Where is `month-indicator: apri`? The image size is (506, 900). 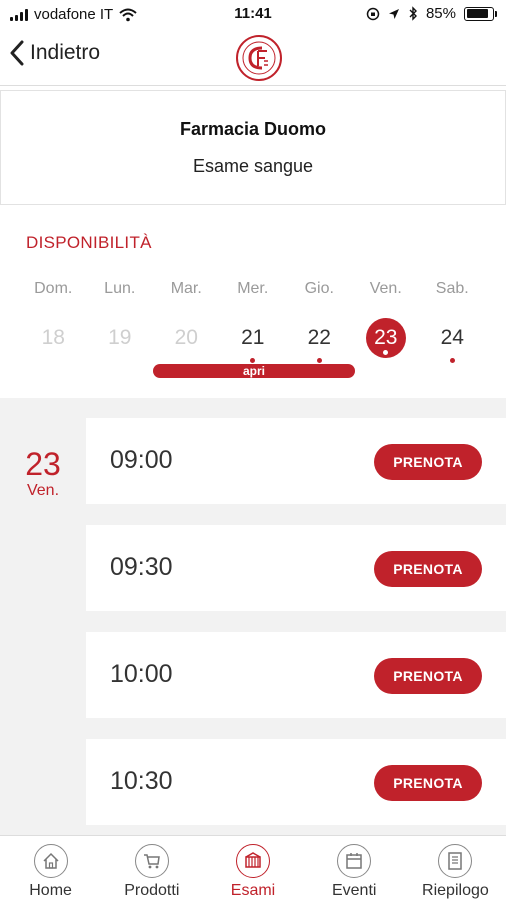
month-indicator: apri is located at coordinates (254, 371).